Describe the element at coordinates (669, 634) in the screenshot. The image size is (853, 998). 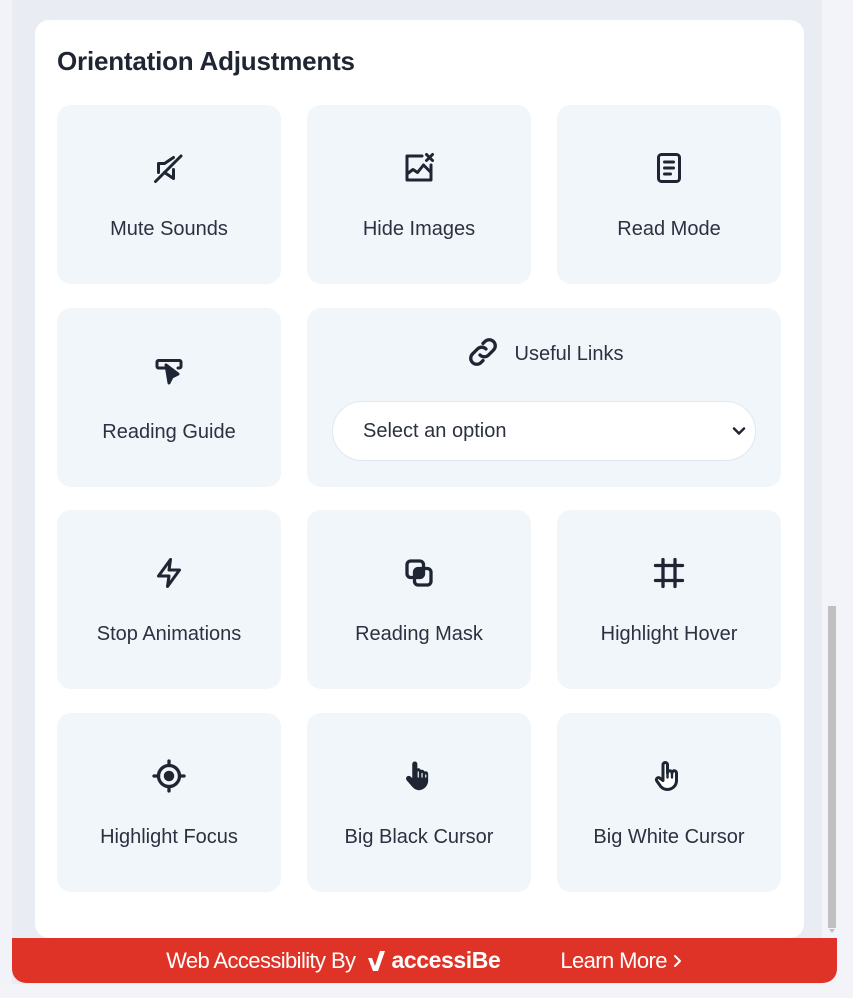
I see `tile-label: Highlight Hover` at that location.